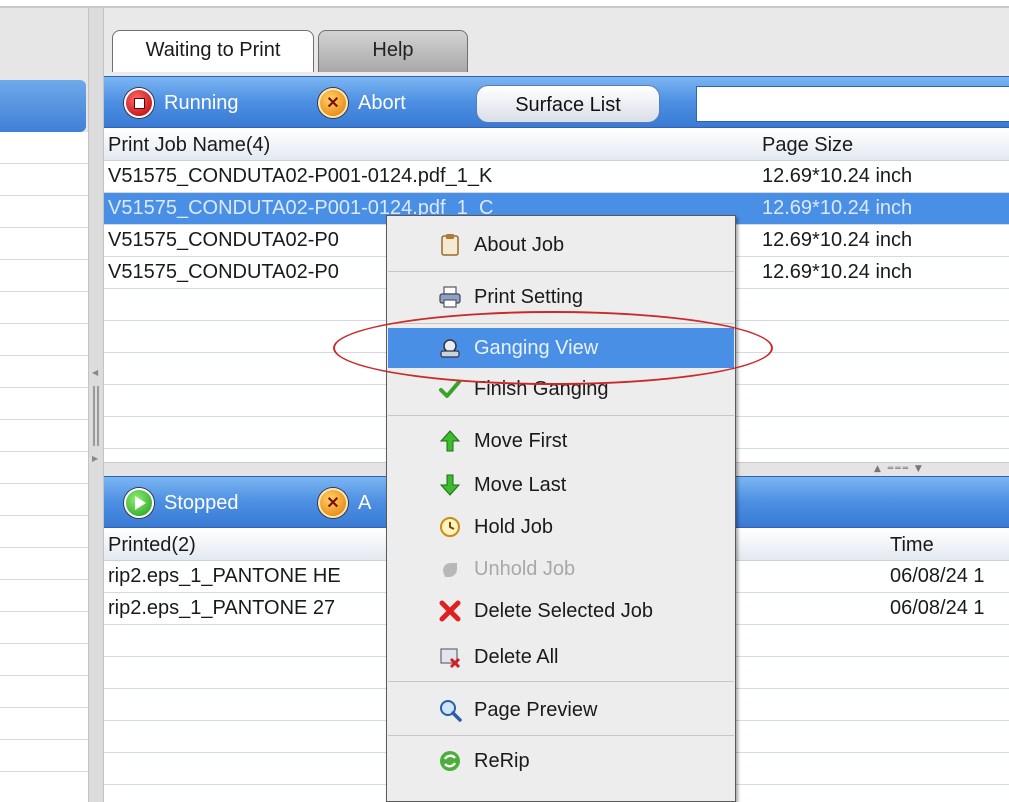 The height and width of the screenshot is (802, 1009). Describe the element at coordinates (450, 441) in the screenshot. I see `arrow-up-icon` at that location.